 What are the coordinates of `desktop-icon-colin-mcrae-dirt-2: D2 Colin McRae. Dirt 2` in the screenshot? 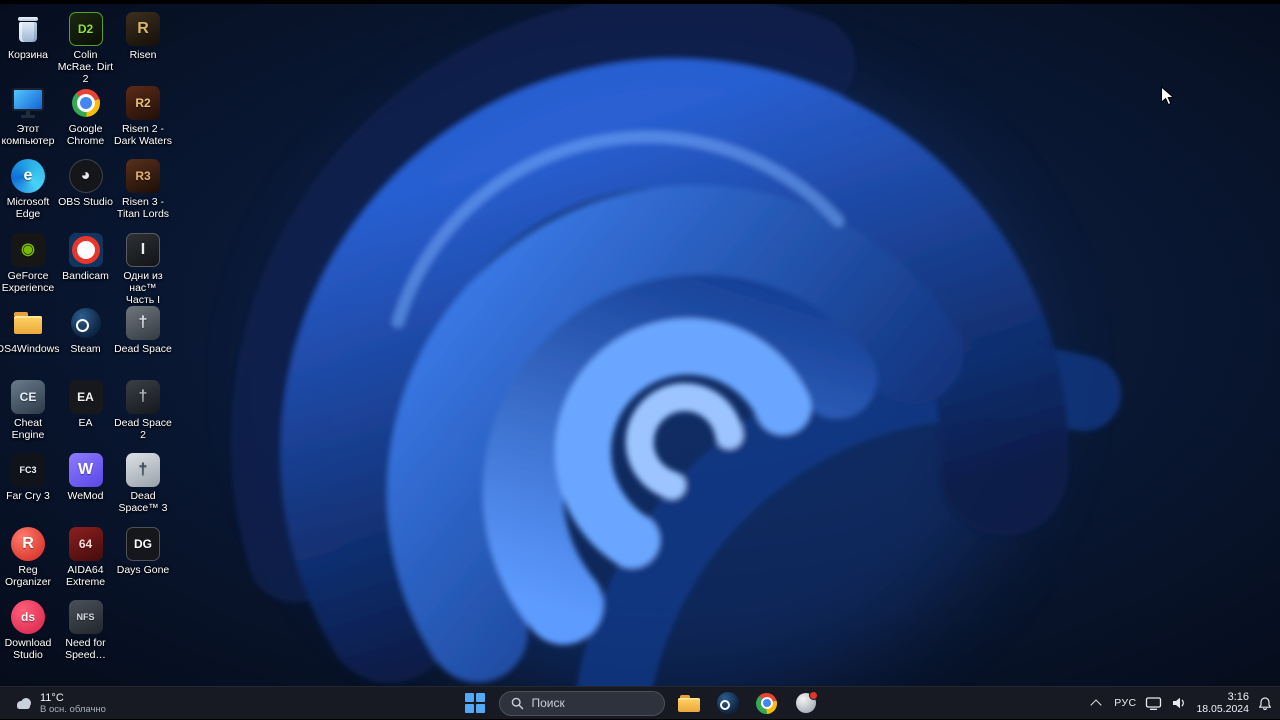 It's located at (86, 48).